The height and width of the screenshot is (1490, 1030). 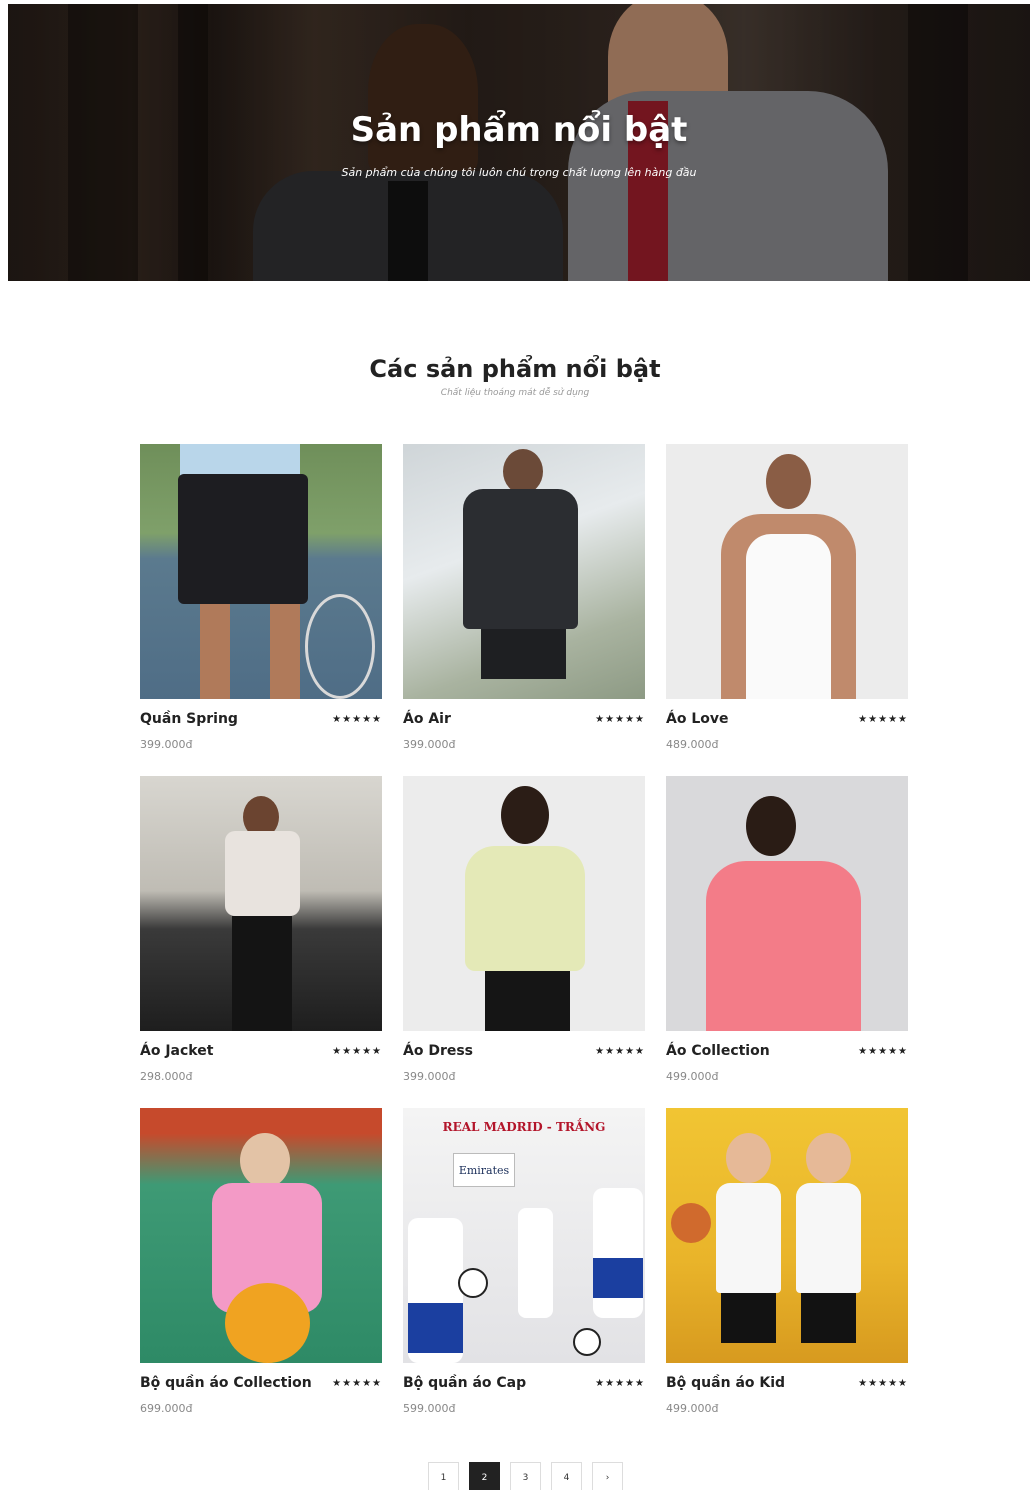 I want to click on product-name: Áo Dress, so click(x=438, y=1051).